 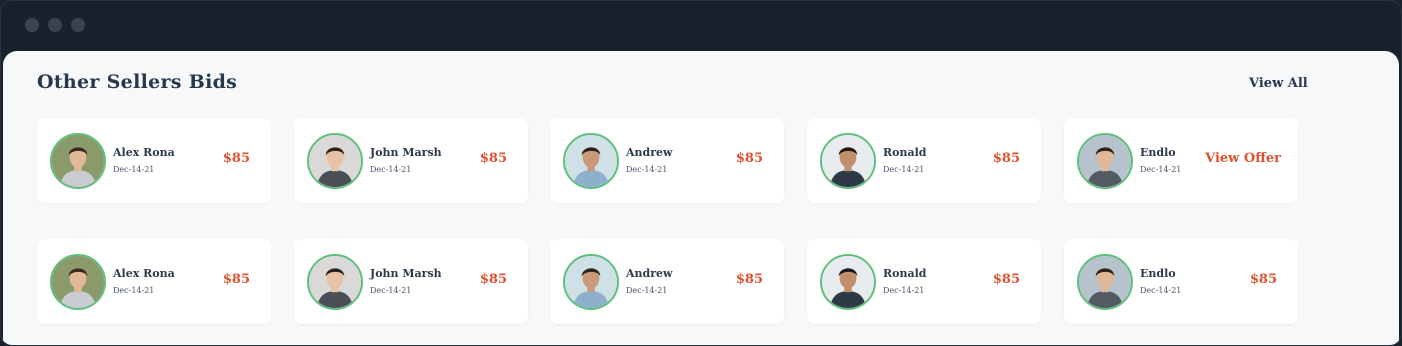 What do you see at coordinates (55, 25) in the screenshot?
I see `window-minimize-button` at bounding box center [55, 25].